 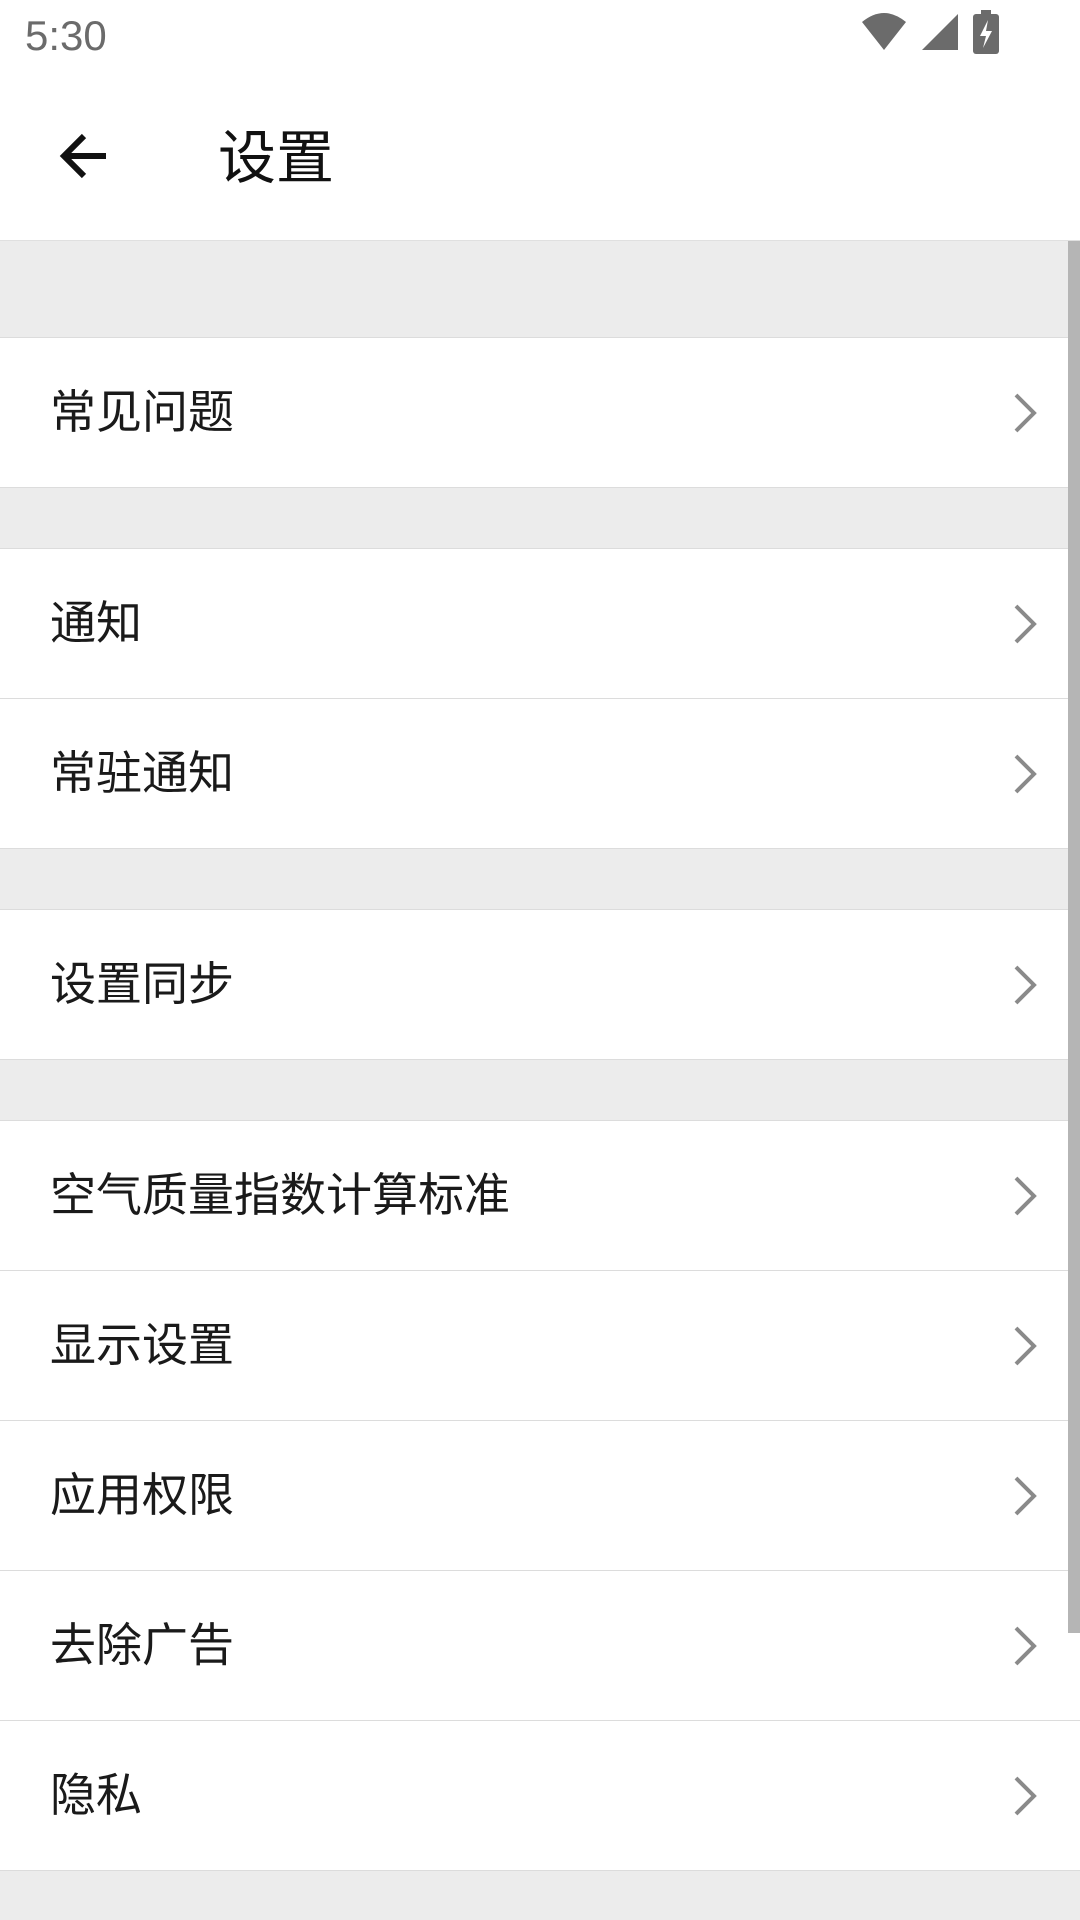 I want to click on settings-item-label: 常见问题, so click(x=142, y=412).